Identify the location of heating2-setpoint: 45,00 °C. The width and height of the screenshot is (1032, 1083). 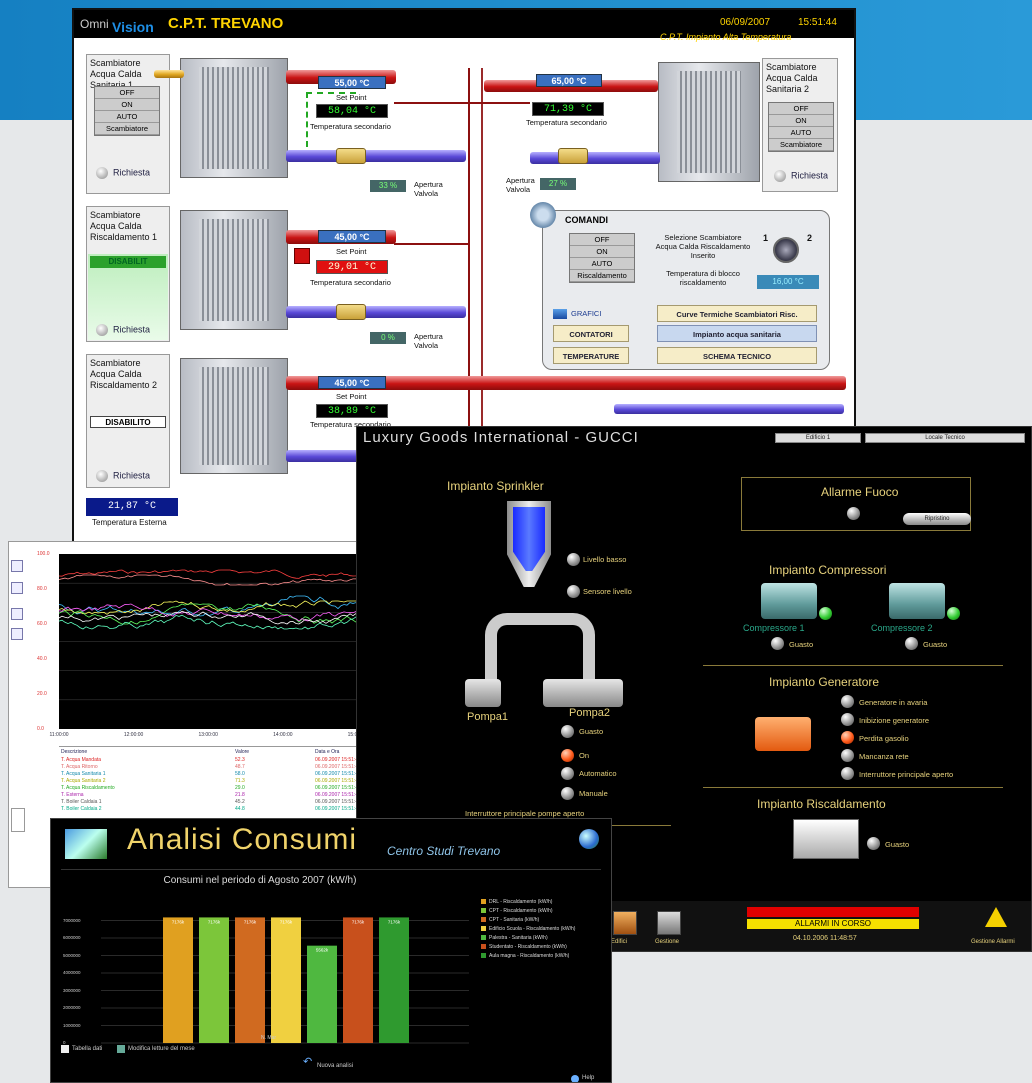
(352, 382).